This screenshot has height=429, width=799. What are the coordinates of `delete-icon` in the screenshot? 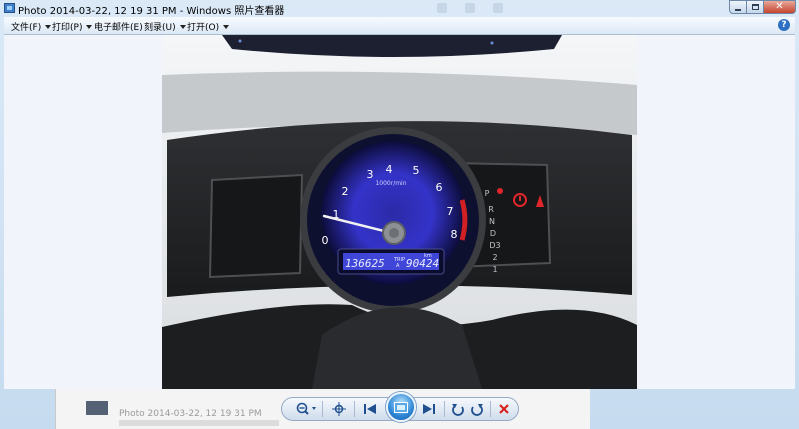 It's located at (504, 409).